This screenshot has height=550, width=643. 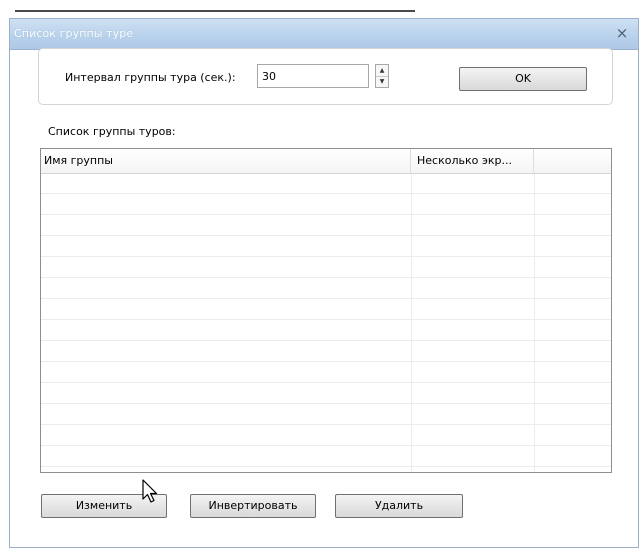 I want to click on list-title: Список группы туров:, so click(x=112, y=131).